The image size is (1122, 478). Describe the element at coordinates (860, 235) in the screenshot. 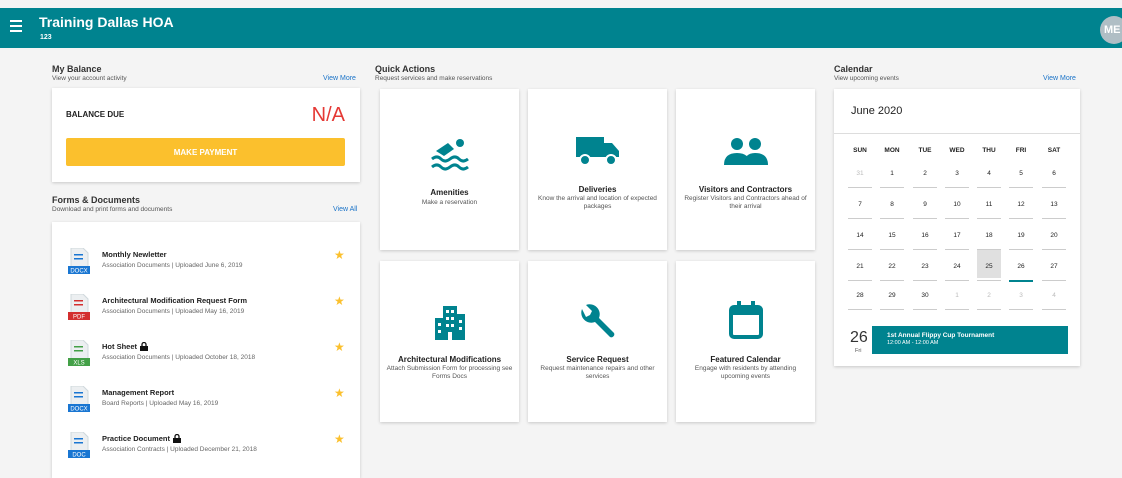

I see `calendar-day: 14` at that location.